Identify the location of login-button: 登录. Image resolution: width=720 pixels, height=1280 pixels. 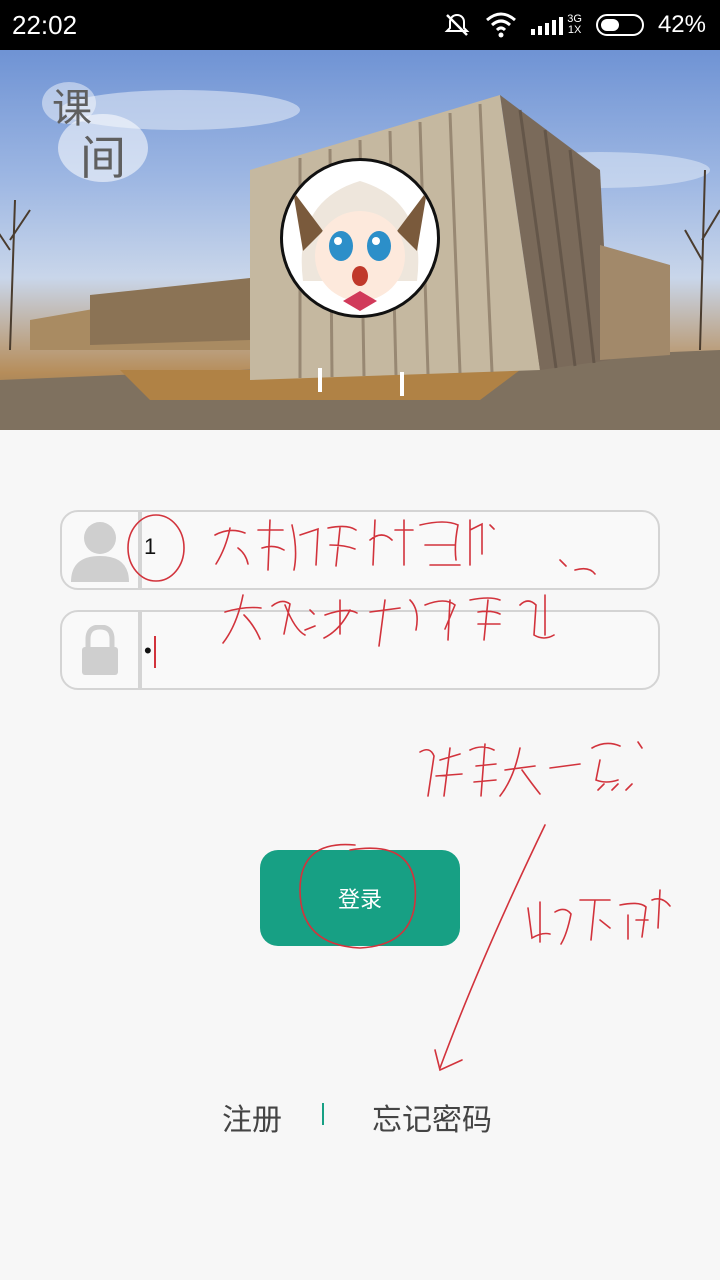
(360, 898).